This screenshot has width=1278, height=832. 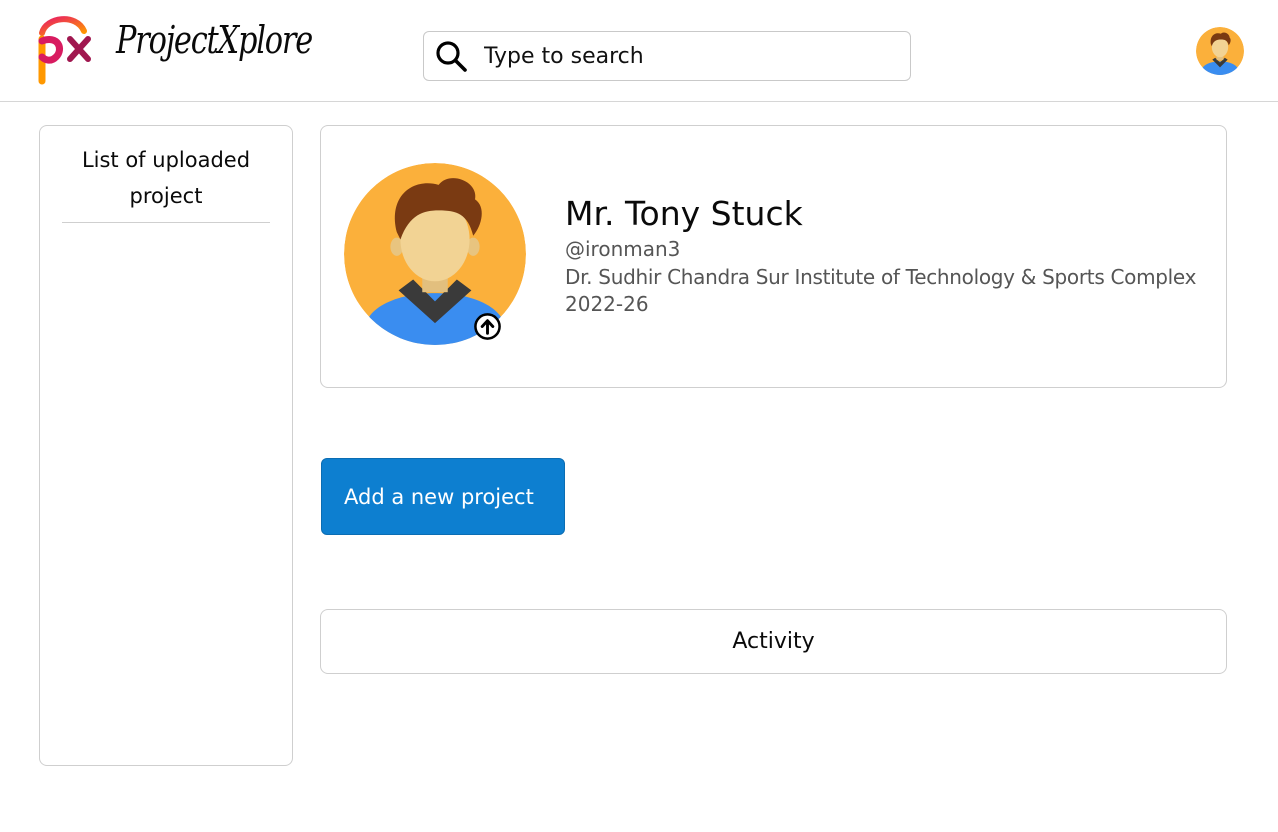 What do you see at coordinates (1220, 51) in the screenshot?
I see `user-avatar-icon` at bounding box center [1220, 51].